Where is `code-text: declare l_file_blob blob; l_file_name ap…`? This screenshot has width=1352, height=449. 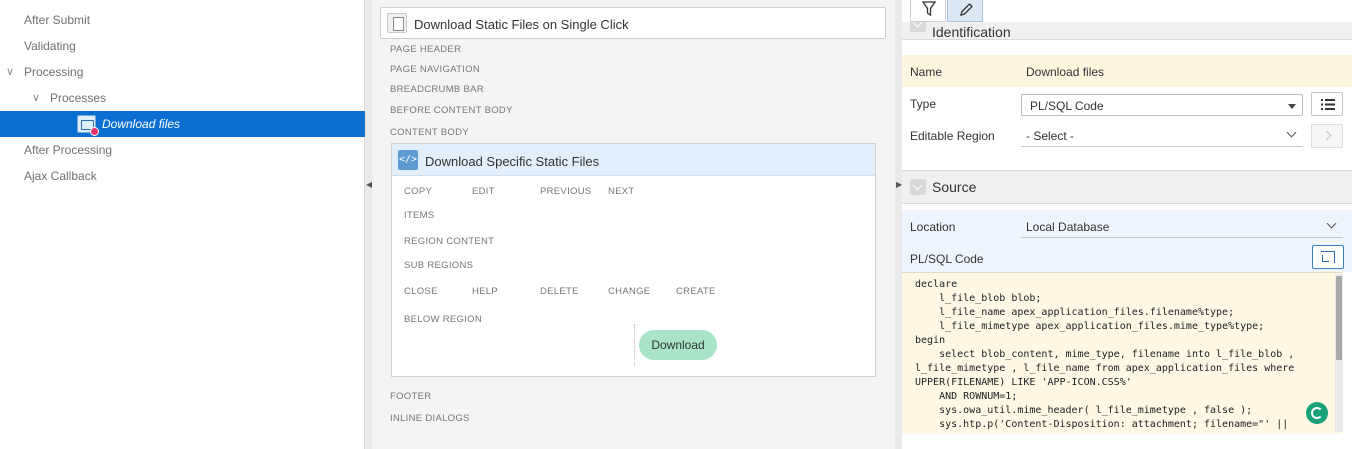 code-text: declare l_file_blob blob; l_file_name ap… is located at coordinates (1104, 355).